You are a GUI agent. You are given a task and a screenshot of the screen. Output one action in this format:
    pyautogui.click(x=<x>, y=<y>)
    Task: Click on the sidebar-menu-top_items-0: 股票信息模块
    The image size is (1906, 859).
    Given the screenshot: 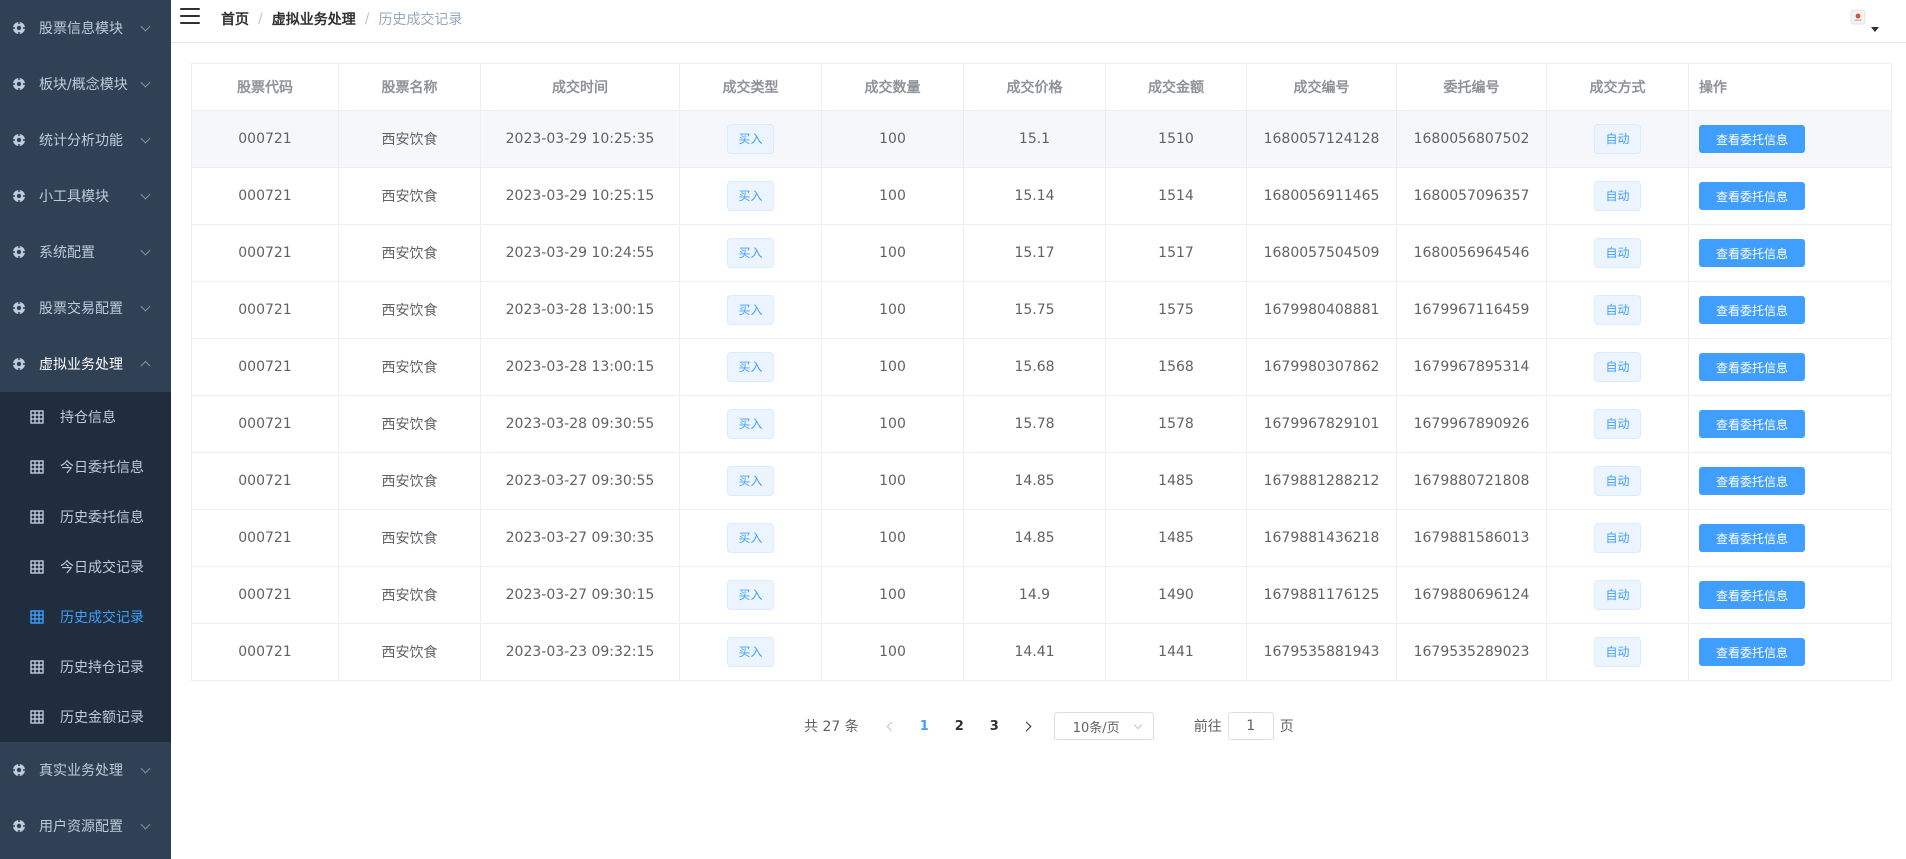 What is the action you would take?
    pyautogui.click(x=85, y=28)
    